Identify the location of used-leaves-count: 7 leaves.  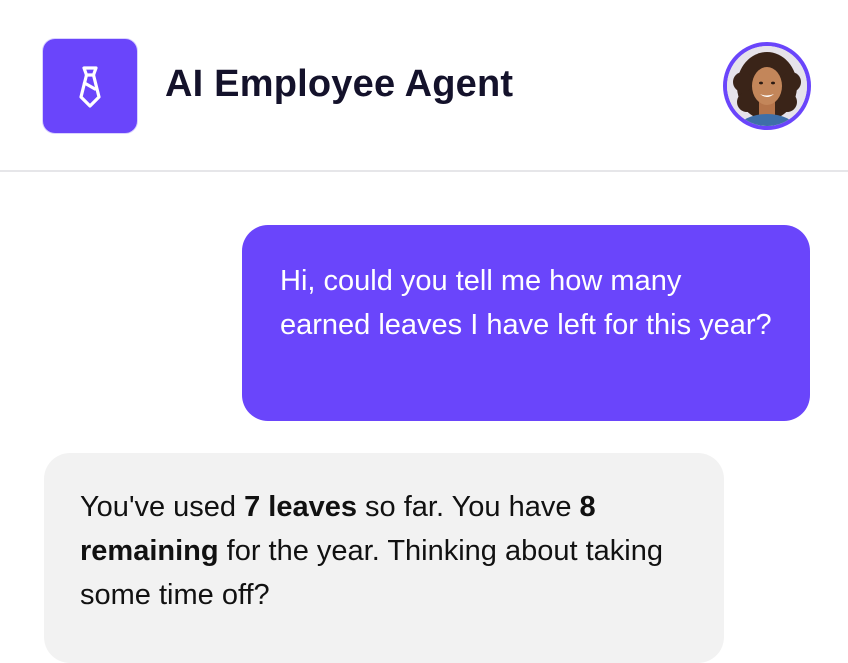
(300, 507).